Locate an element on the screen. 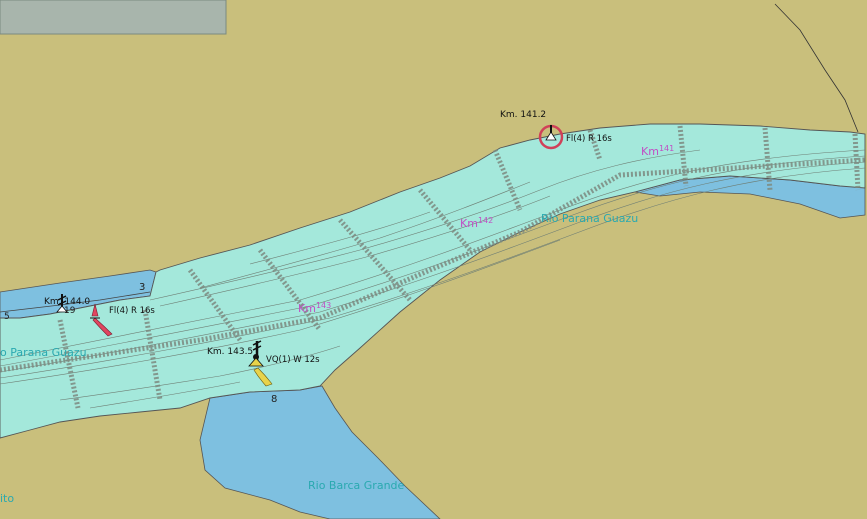 This screenshot has width=867, height=519. km-marker-141: Km141 is located at coordinates (658, 151).